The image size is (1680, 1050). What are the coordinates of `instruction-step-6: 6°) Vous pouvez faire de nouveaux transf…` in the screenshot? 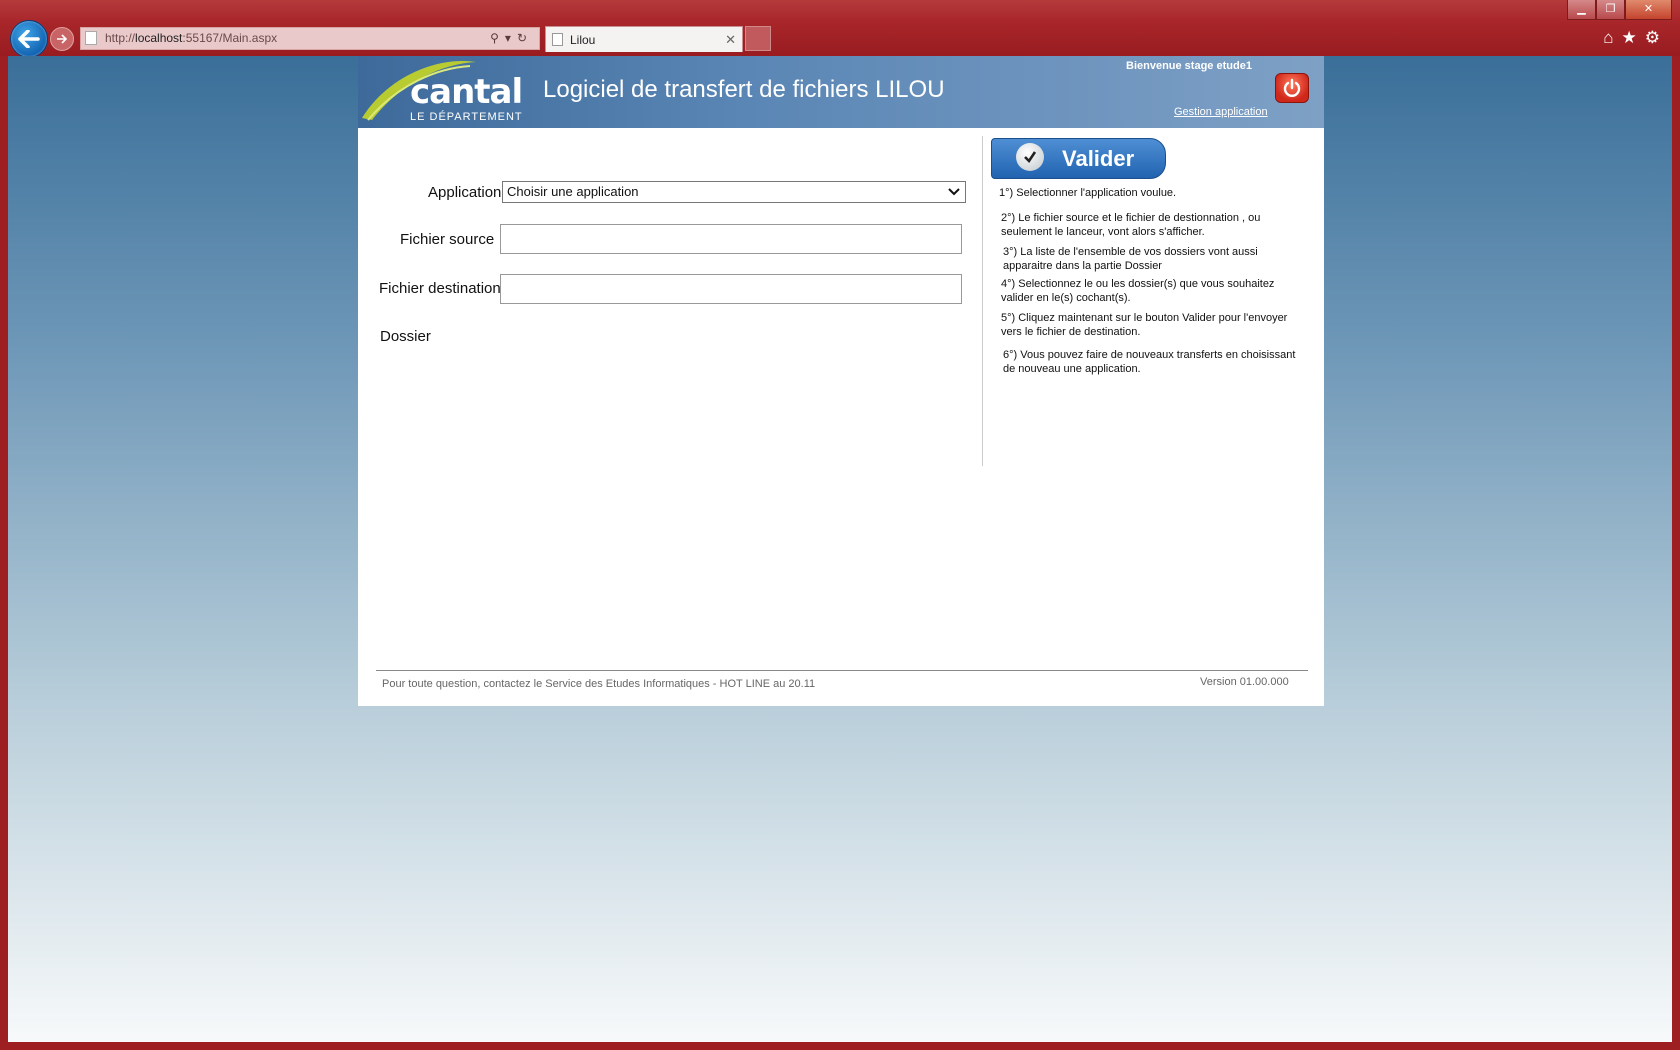 It's located at (1149, 362).